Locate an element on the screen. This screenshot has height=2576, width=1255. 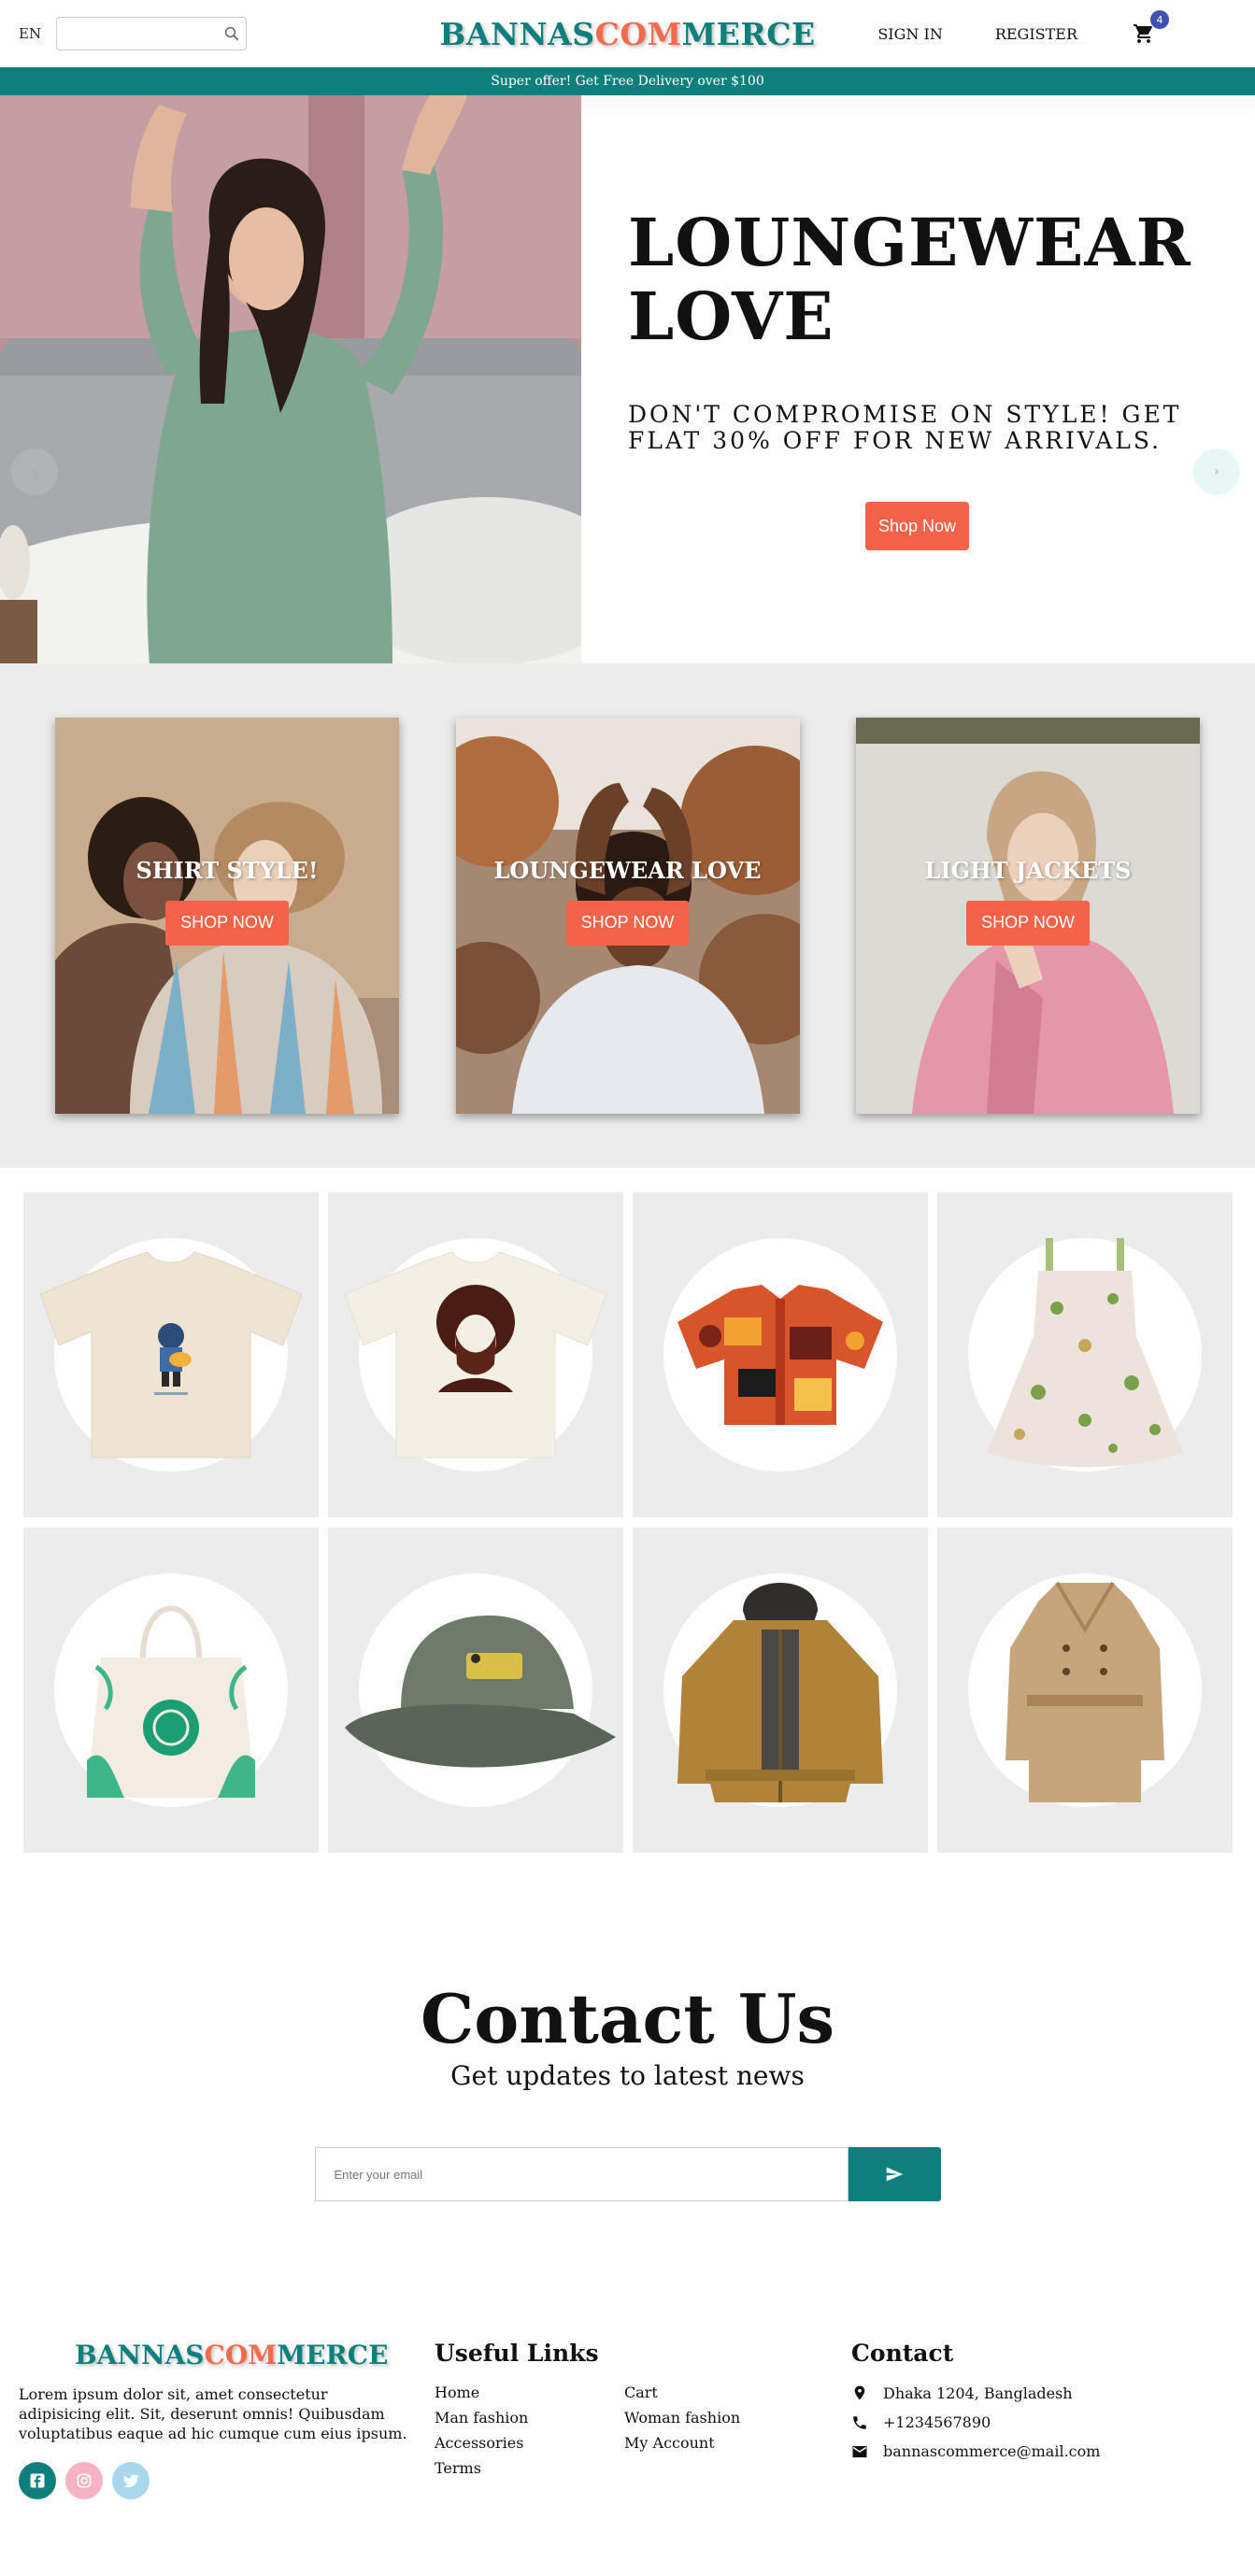
search-icon is located at coordinates (231, 34).